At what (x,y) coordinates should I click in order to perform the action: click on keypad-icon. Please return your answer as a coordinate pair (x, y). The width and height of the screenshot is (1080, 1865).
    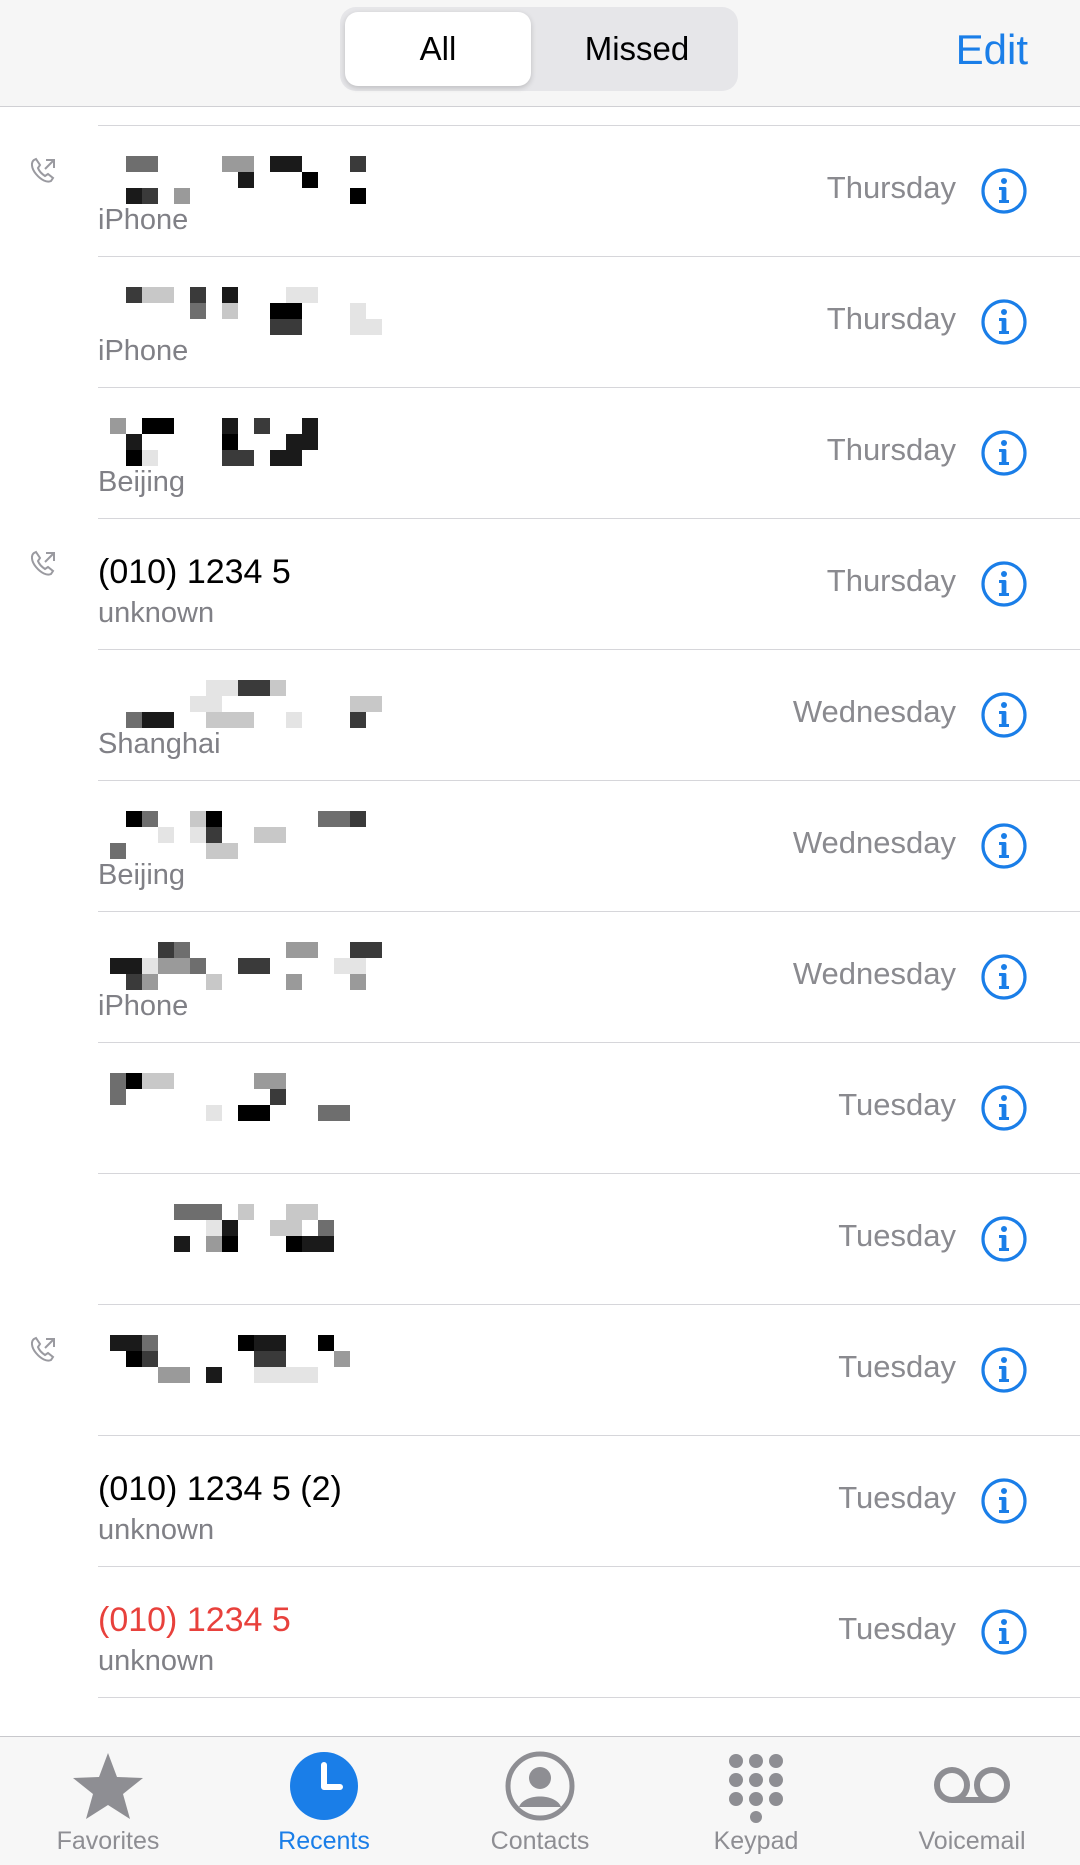
    Looking at the image, I should click on (756, 1788).